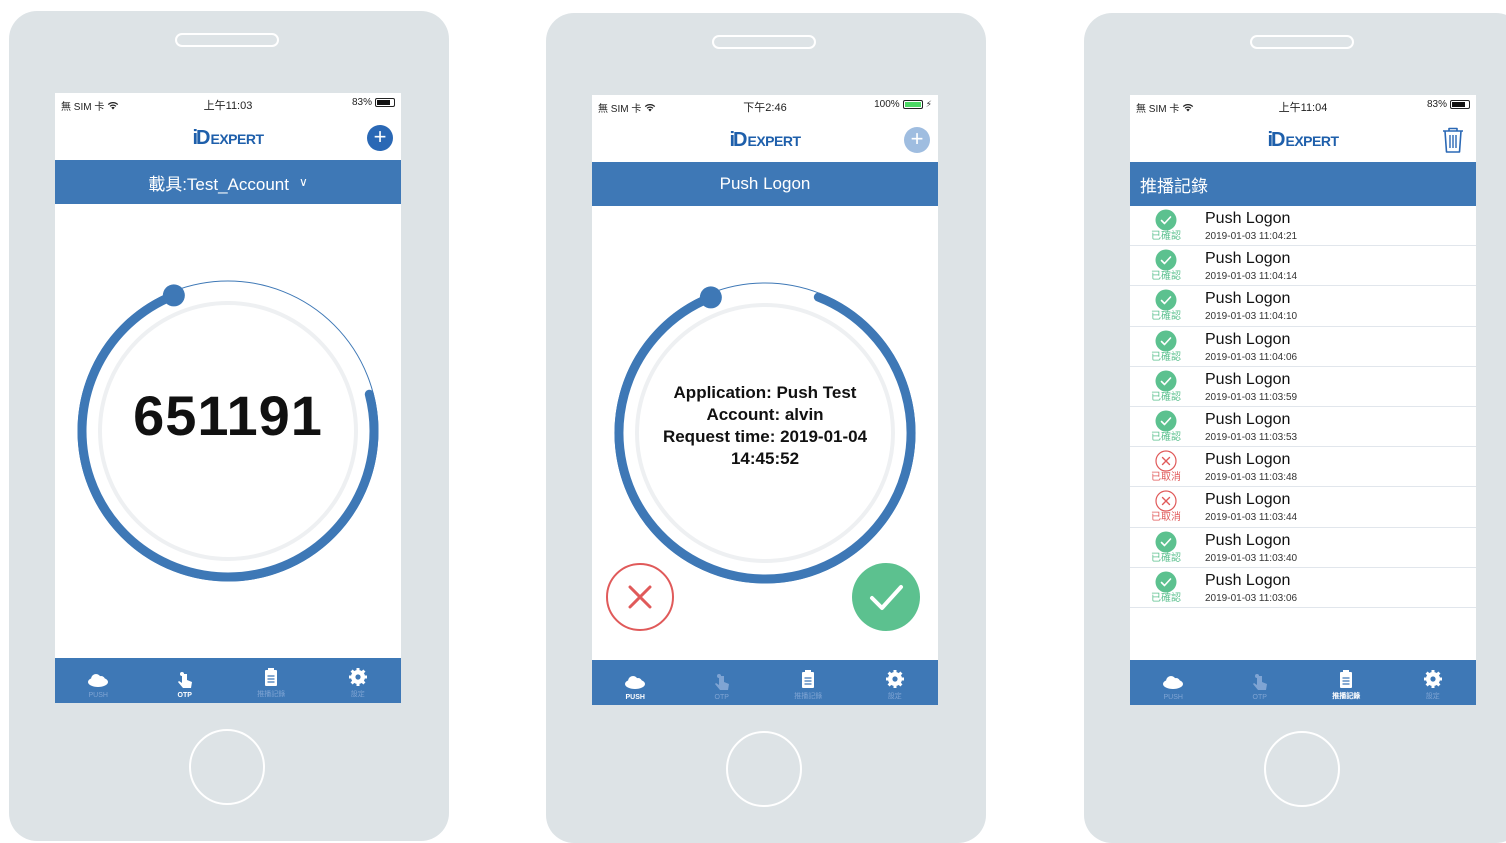  Describe the element at coordinates (1432, 679) in the screenshot. I see `gear-icon` at that location.